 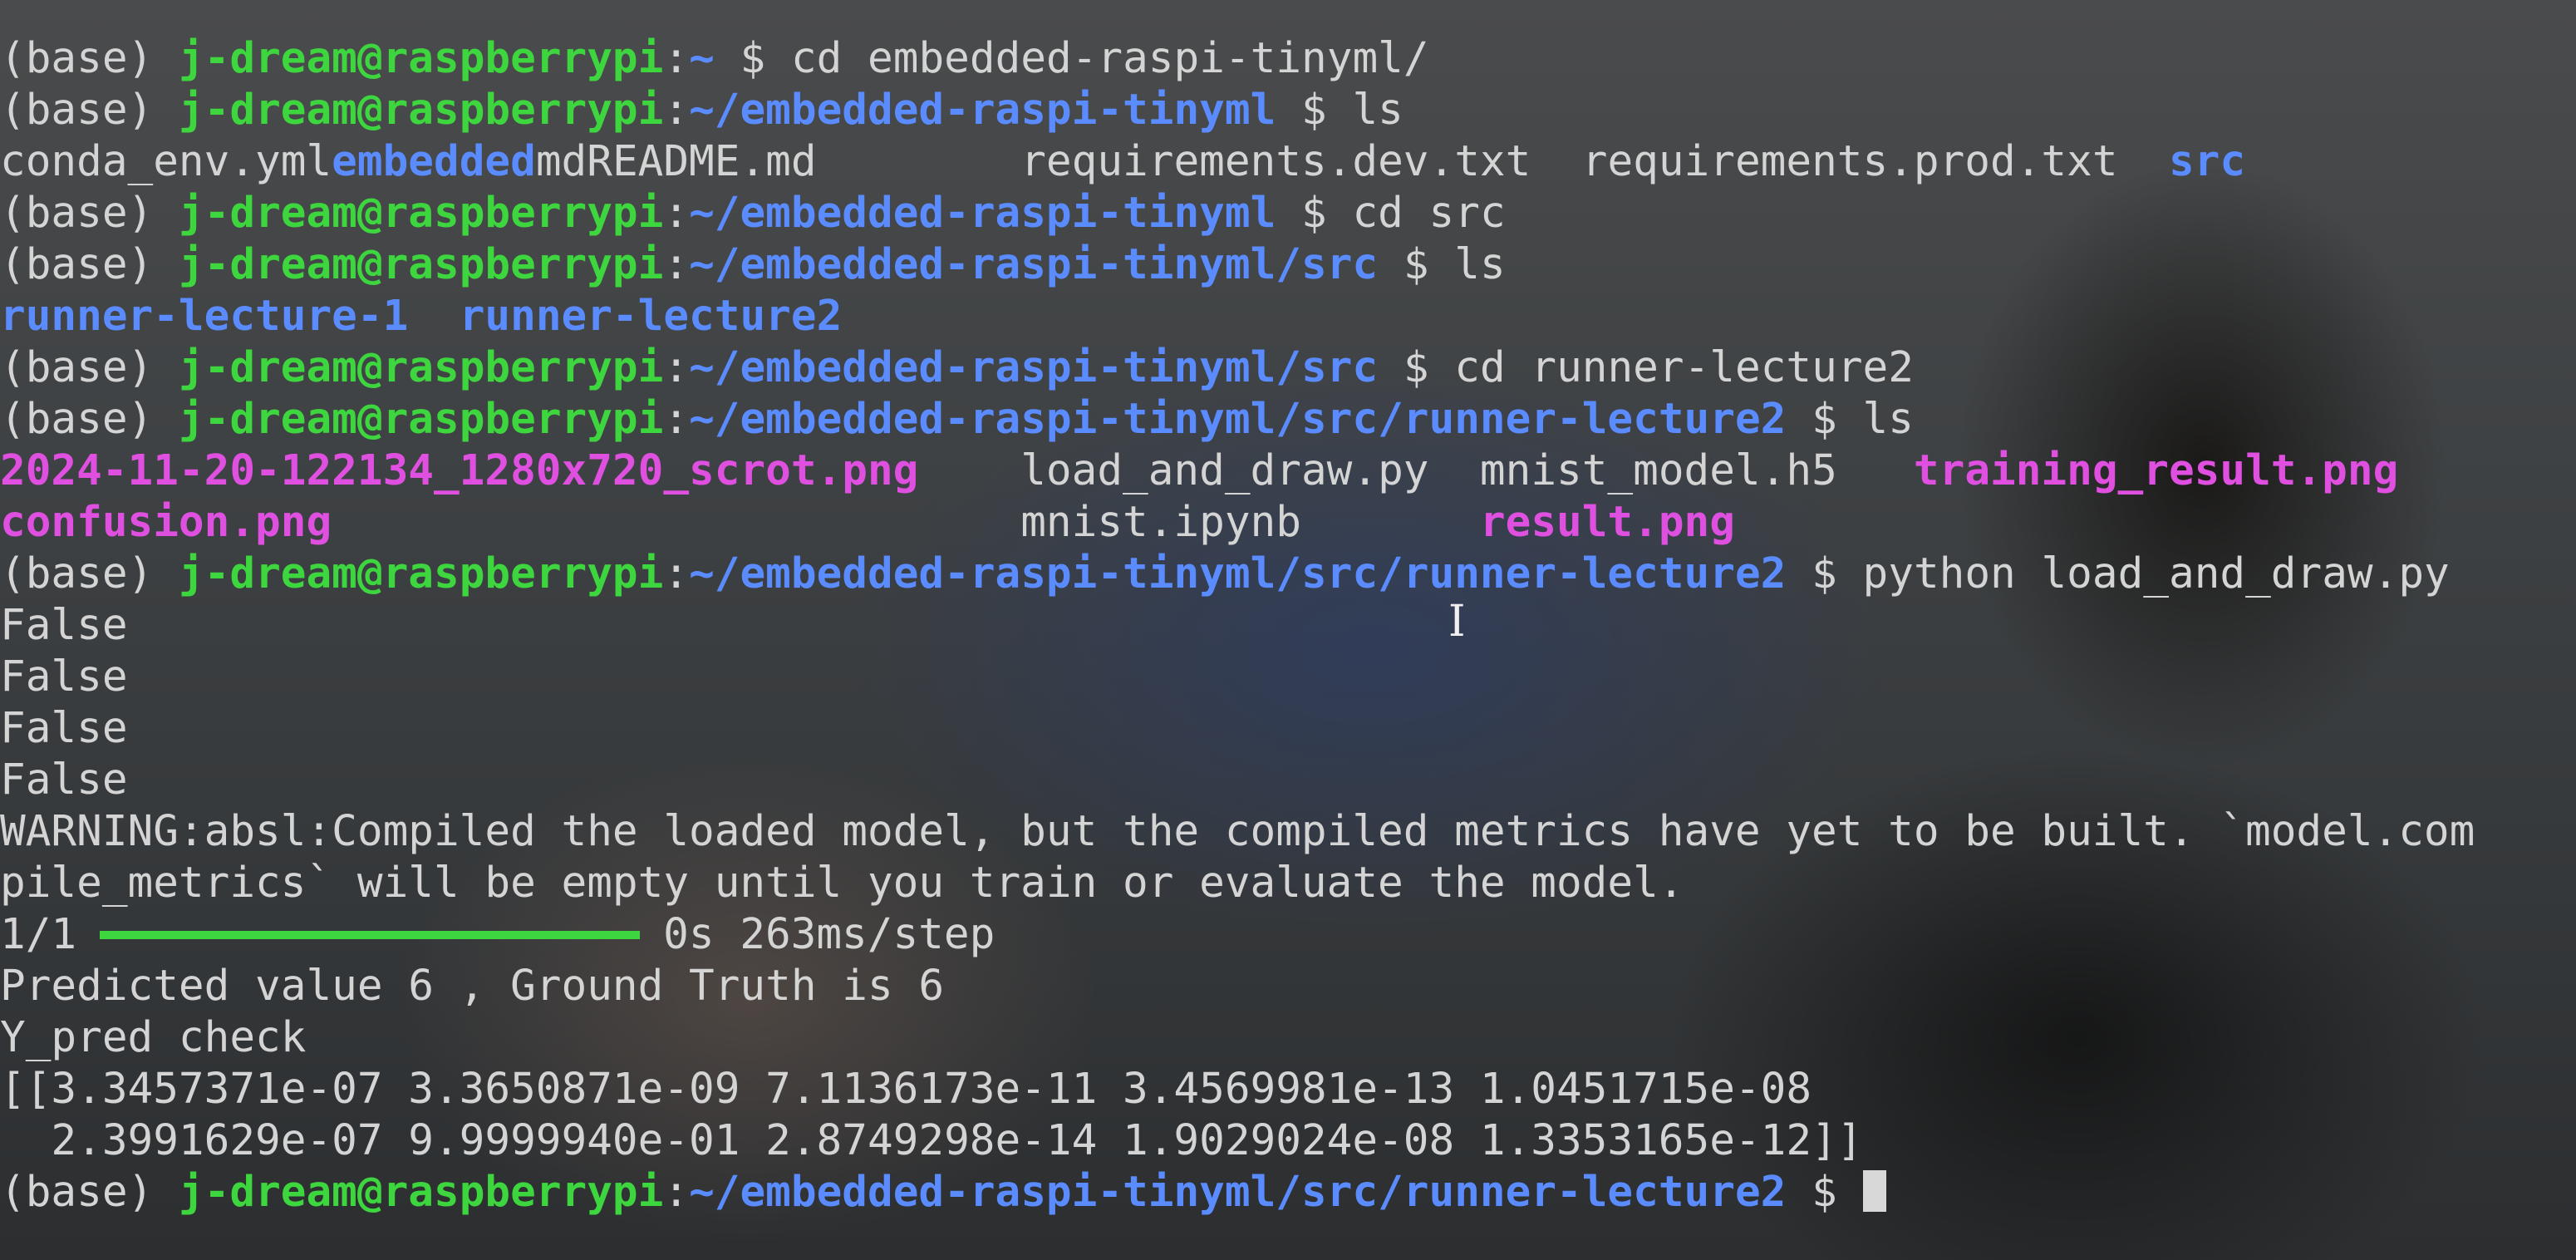 I want to click on image-file-entry: 2024-11-20-122134_1280x720_scrot.png, so click(x=459, y=470).